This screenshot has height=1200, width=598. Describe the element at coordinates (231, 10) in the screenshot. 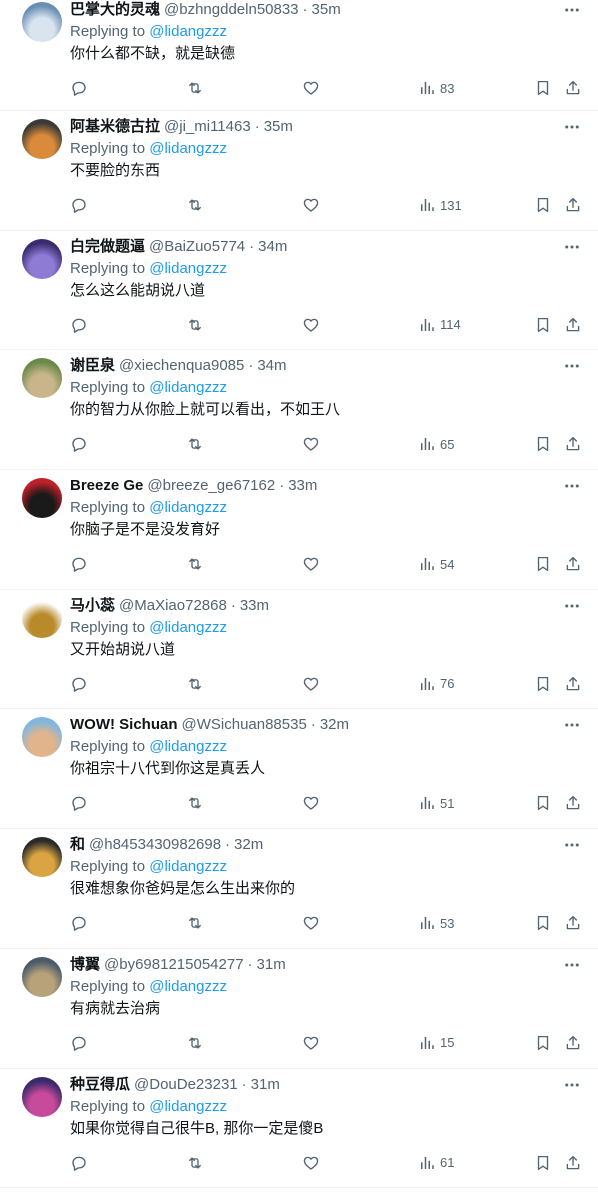

I see `user-handle: @bzhngddeln50833` at that location.